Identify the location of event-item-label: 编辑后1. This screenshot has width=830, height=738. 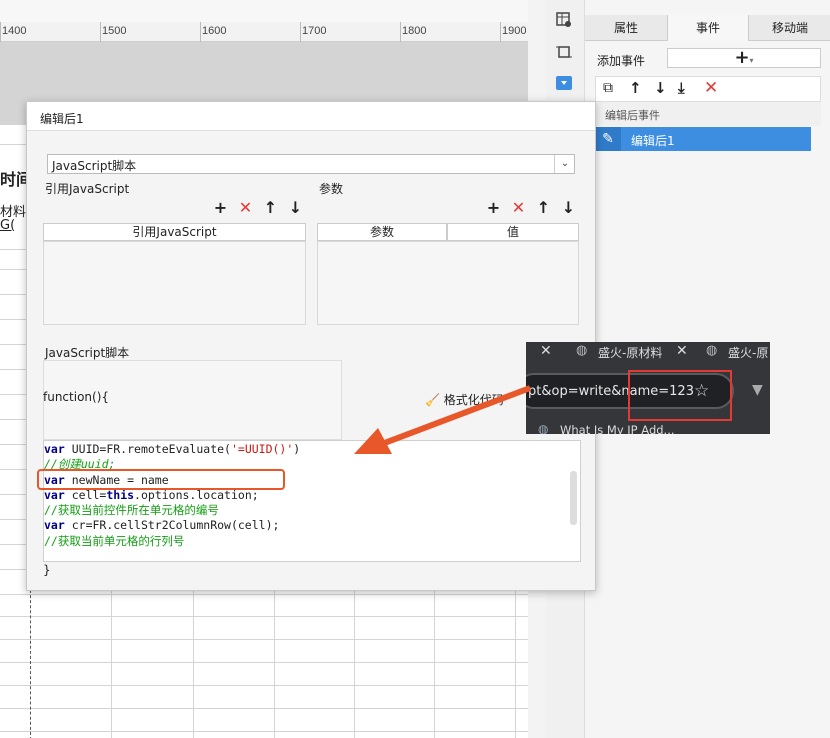
(653, 141).